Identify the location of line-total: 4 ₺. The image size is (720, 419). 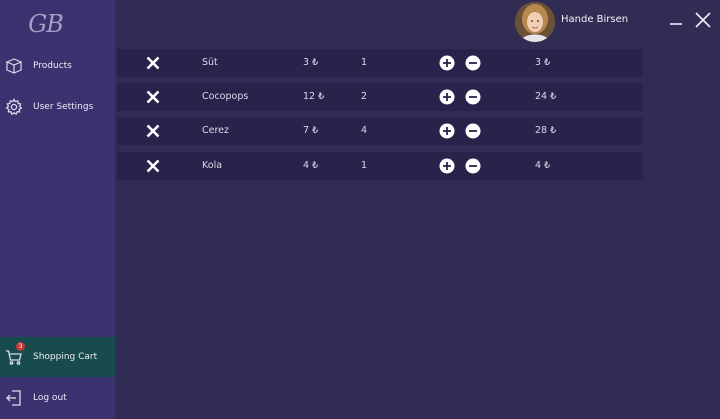
(543, 165).